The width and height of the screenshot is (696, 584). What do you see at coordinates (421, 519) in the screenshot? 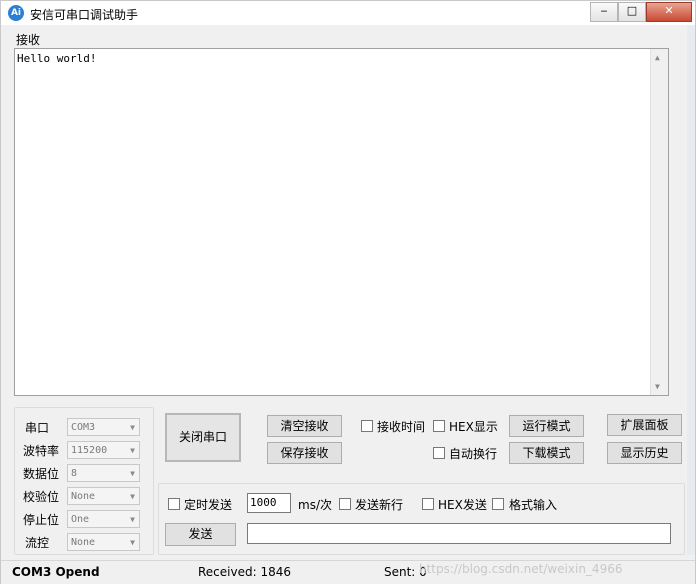
I see `send-group` at bounding box center [421, 519].